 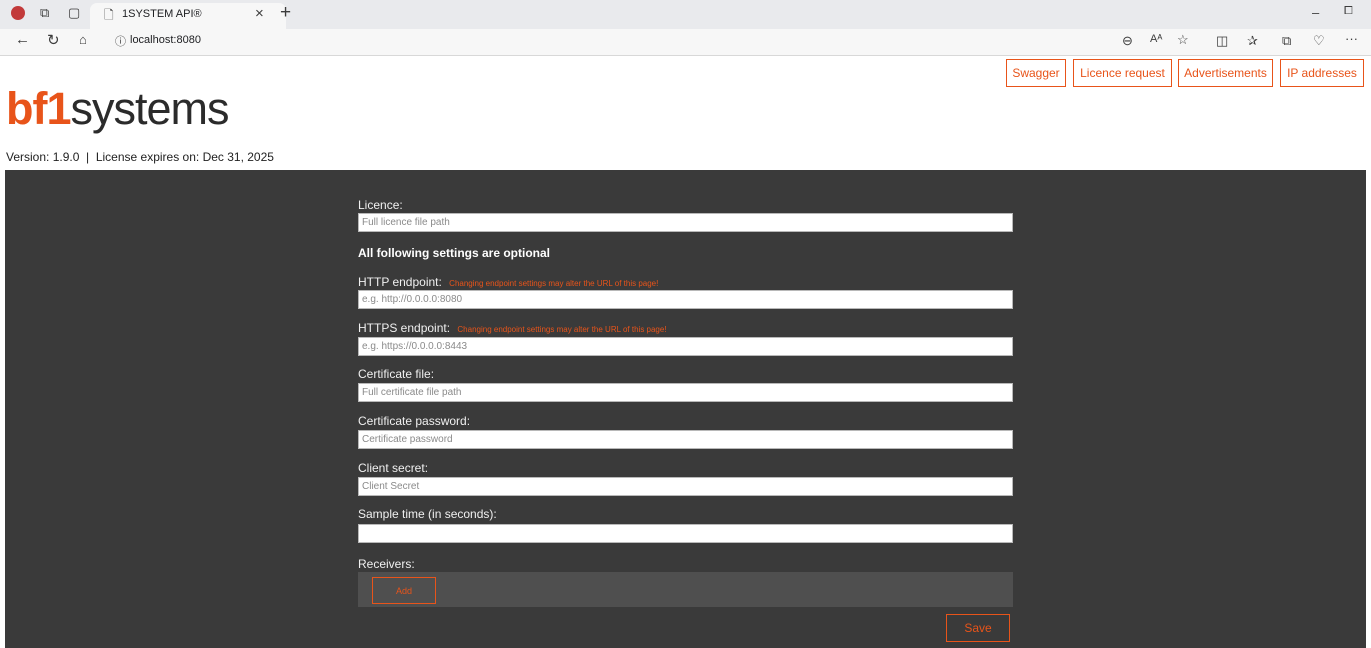 What do you see at coordinates (165, 40) in the screenshot?
I see `url-text: localhost:8080` at bounding box center [165, 40].